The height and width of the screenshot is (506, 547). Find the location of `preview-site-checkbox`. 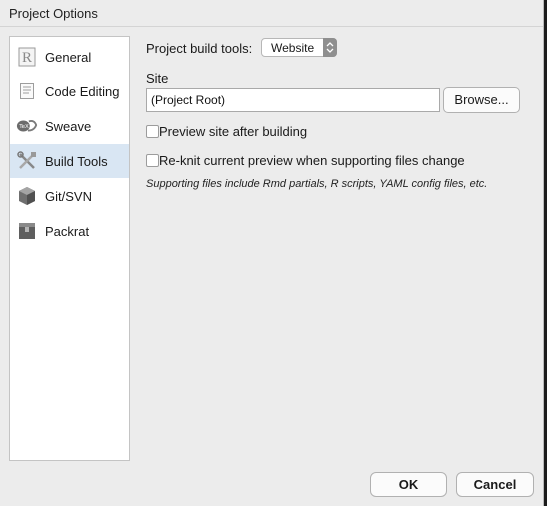

preview-site-checkbox is located at coordinates (152, 131).